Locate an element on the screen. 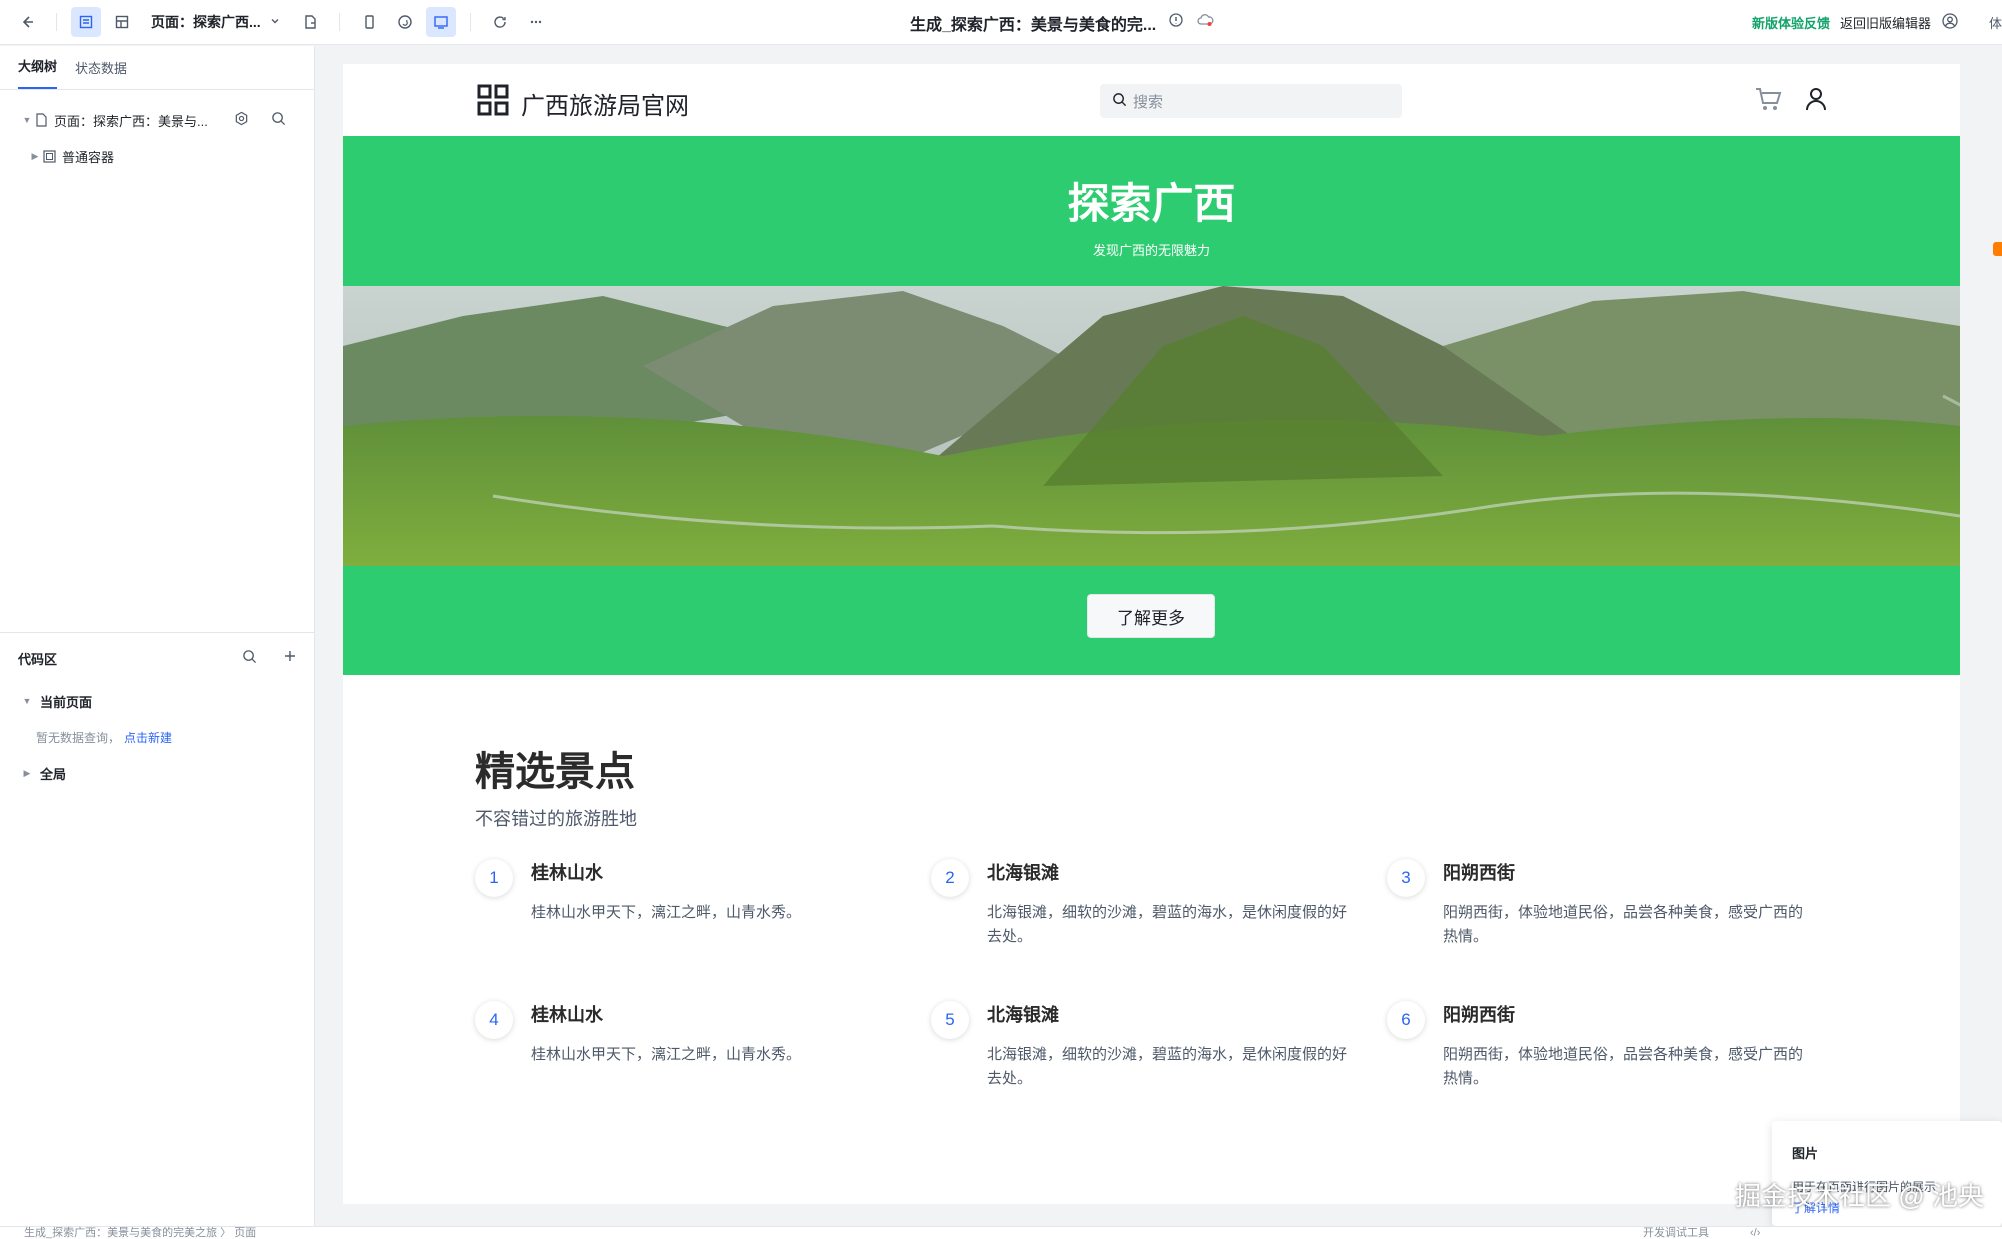 Image resolution: width=2002 pixels, height=1239 pixels. header-icons is located at coordinates (1791, 101).